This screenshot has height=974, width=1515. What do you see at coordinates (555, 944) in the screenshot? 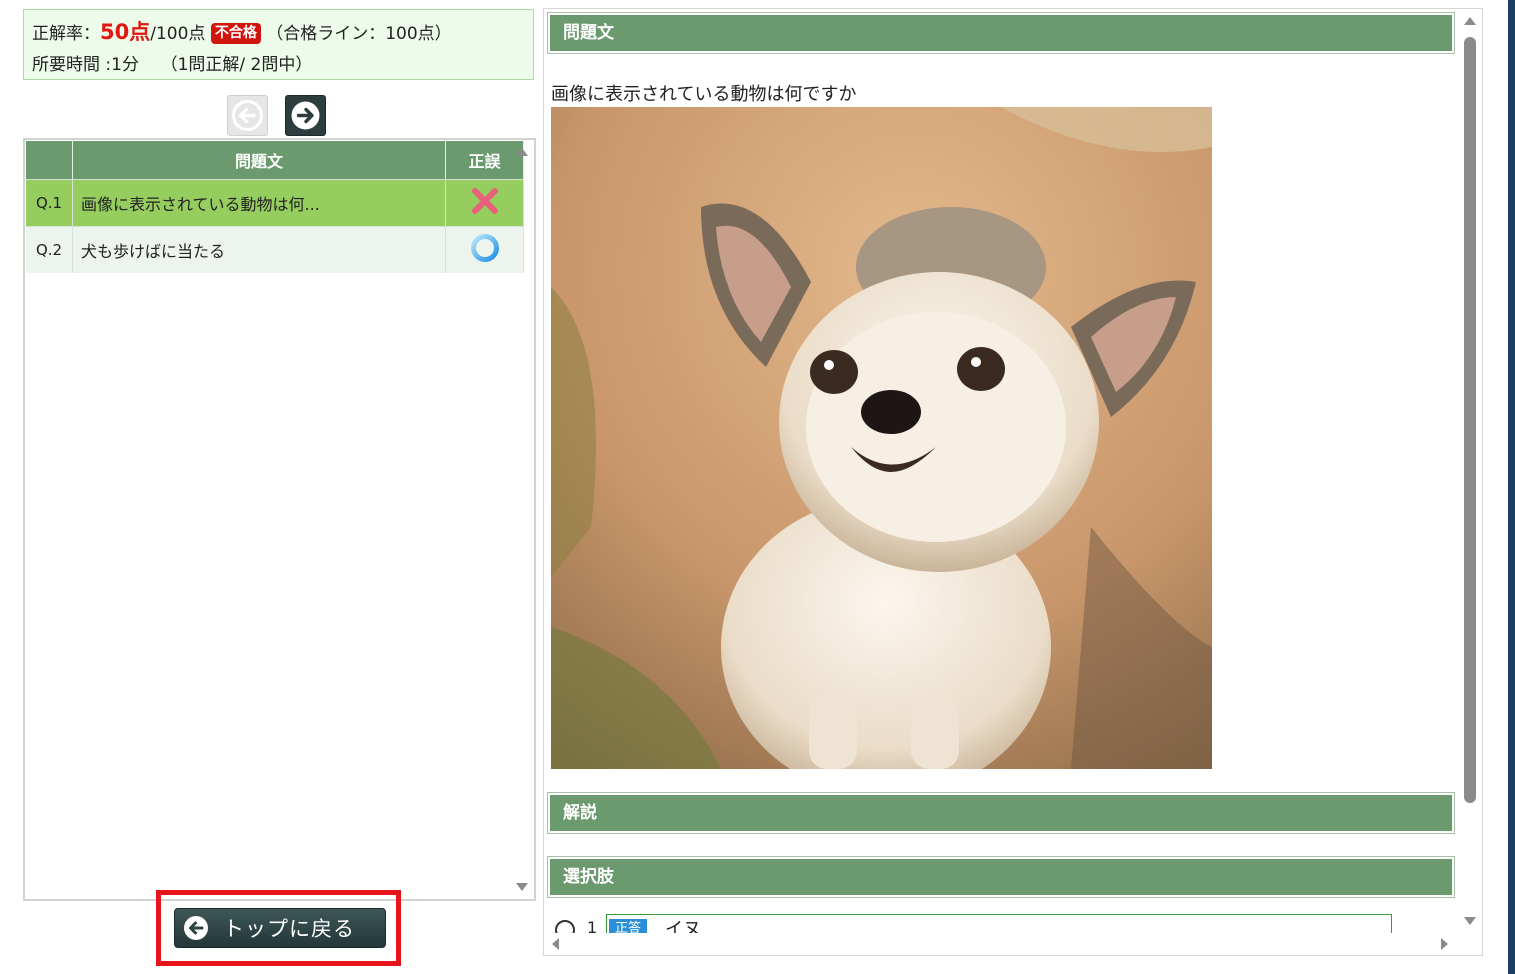
I see `scroll-left-icon` at bounding box center [555, 944].